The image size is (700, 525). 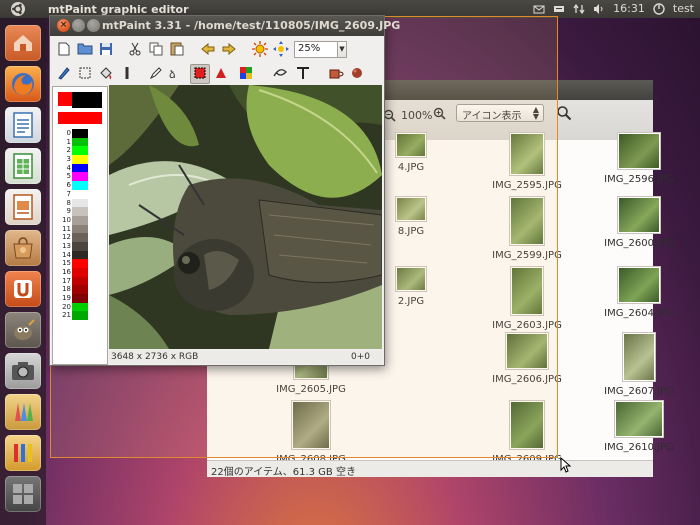 What do you see at coordinates (221, 74) in the screenshot?
I see `lasso-tool-button` at bounding box center [221, 74].